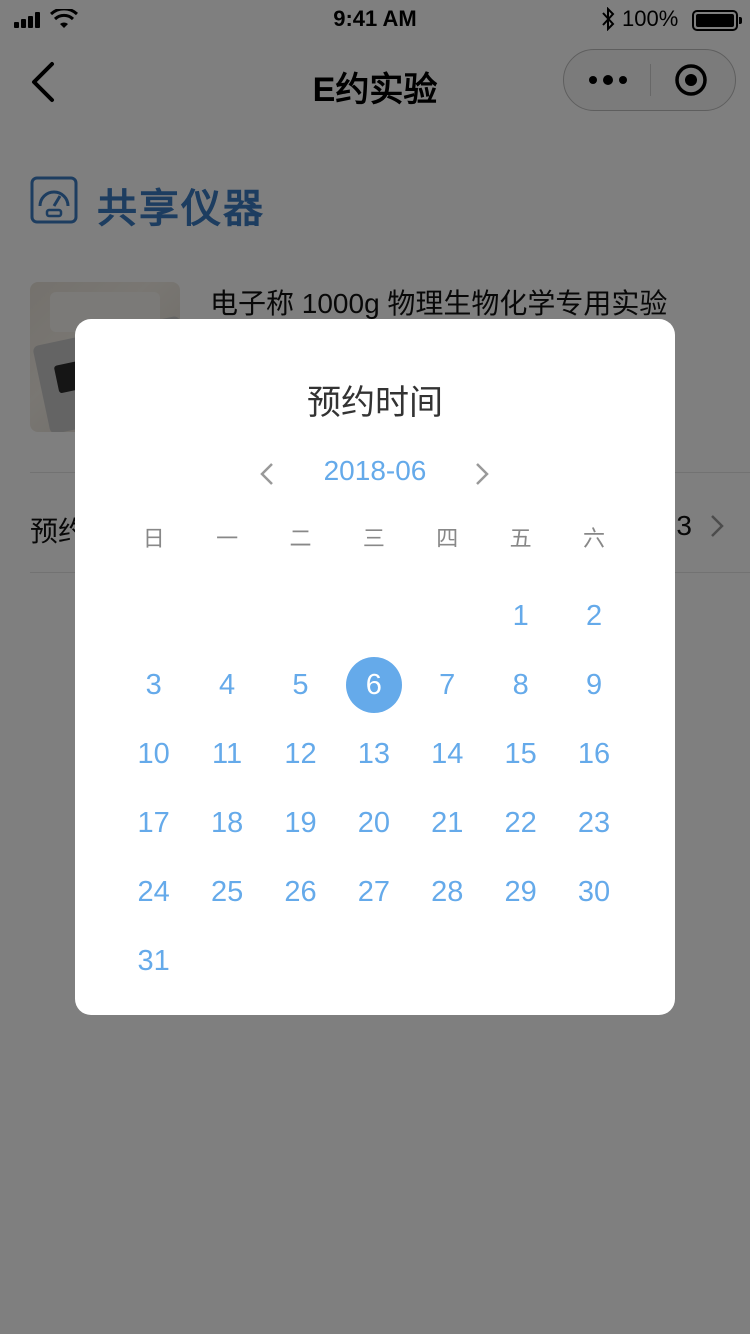 This screenshot has height=1334, width=750. I want to click on weekday-label: 五, so click(520, 538).